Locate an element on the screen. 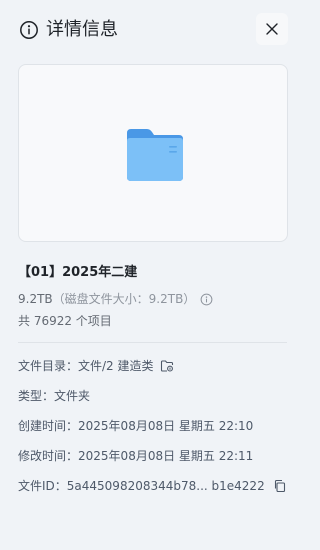 This screenshot has height=550, width=320. item-count: 共 76922 个项目 is located at coordinates (65, 321).